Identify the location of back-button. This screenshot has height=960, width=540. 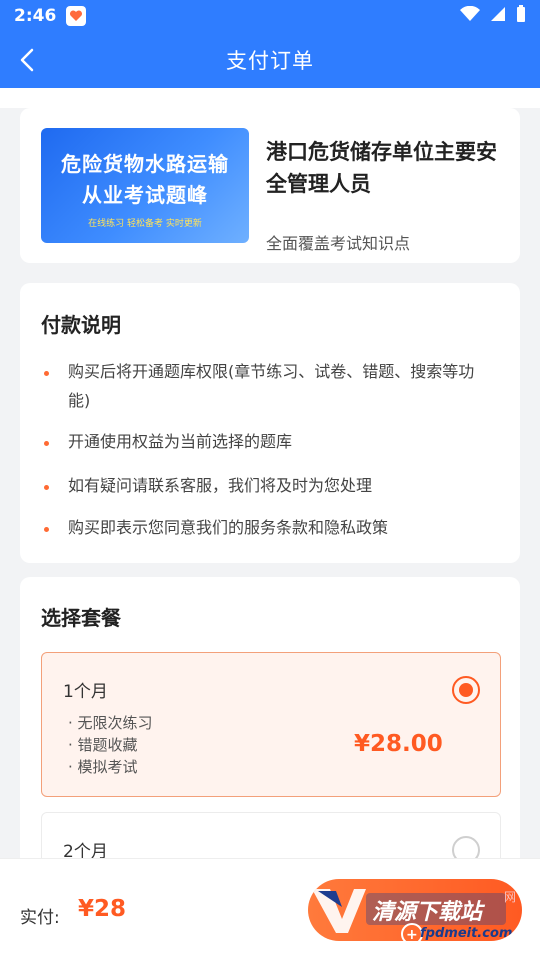
(28, 60).